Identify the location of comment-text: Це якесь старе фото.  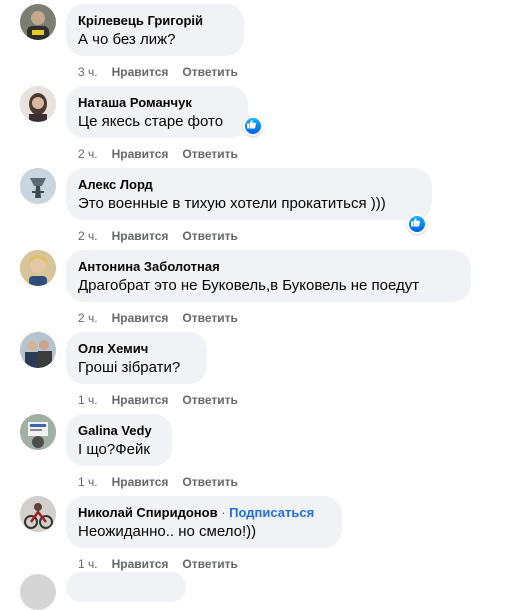
(151, 121).